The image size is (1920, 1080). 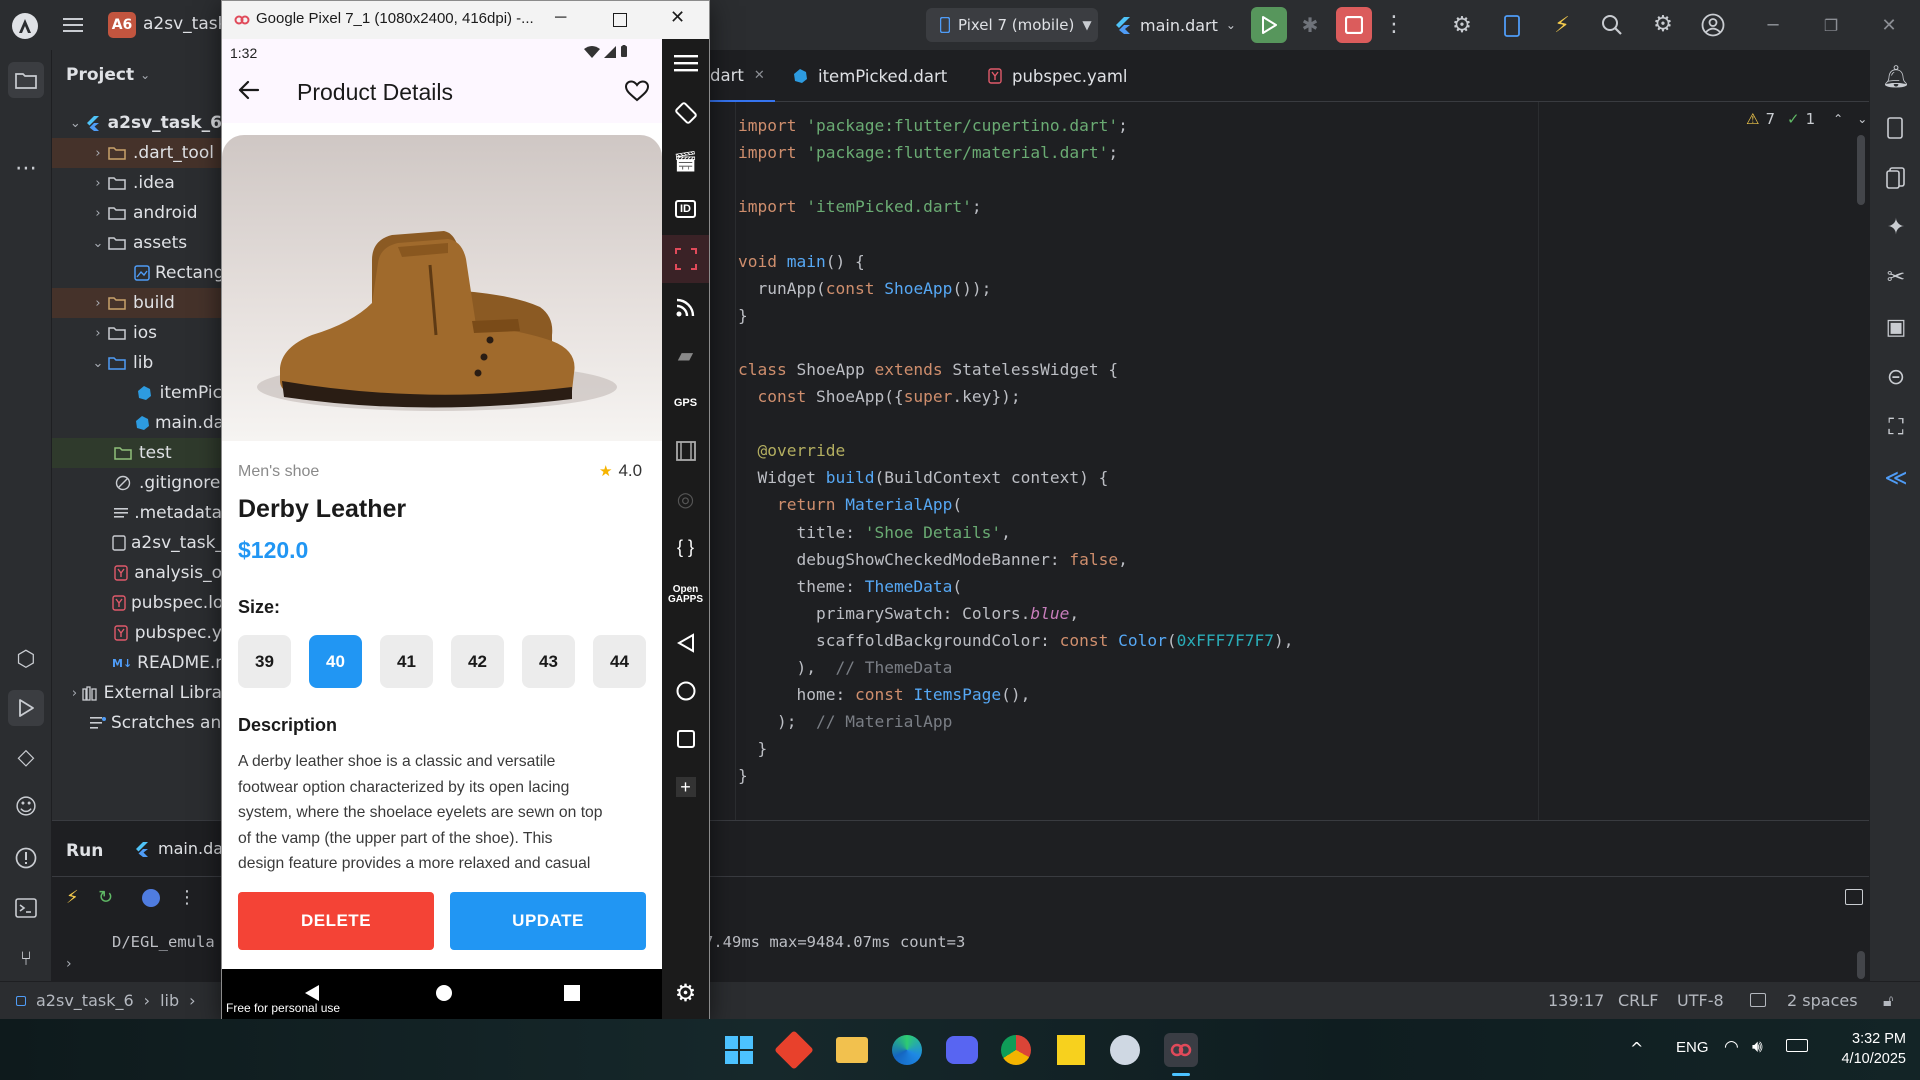 I want to click on emulator-taskbar-icon, so click(x=1181, y=1050).